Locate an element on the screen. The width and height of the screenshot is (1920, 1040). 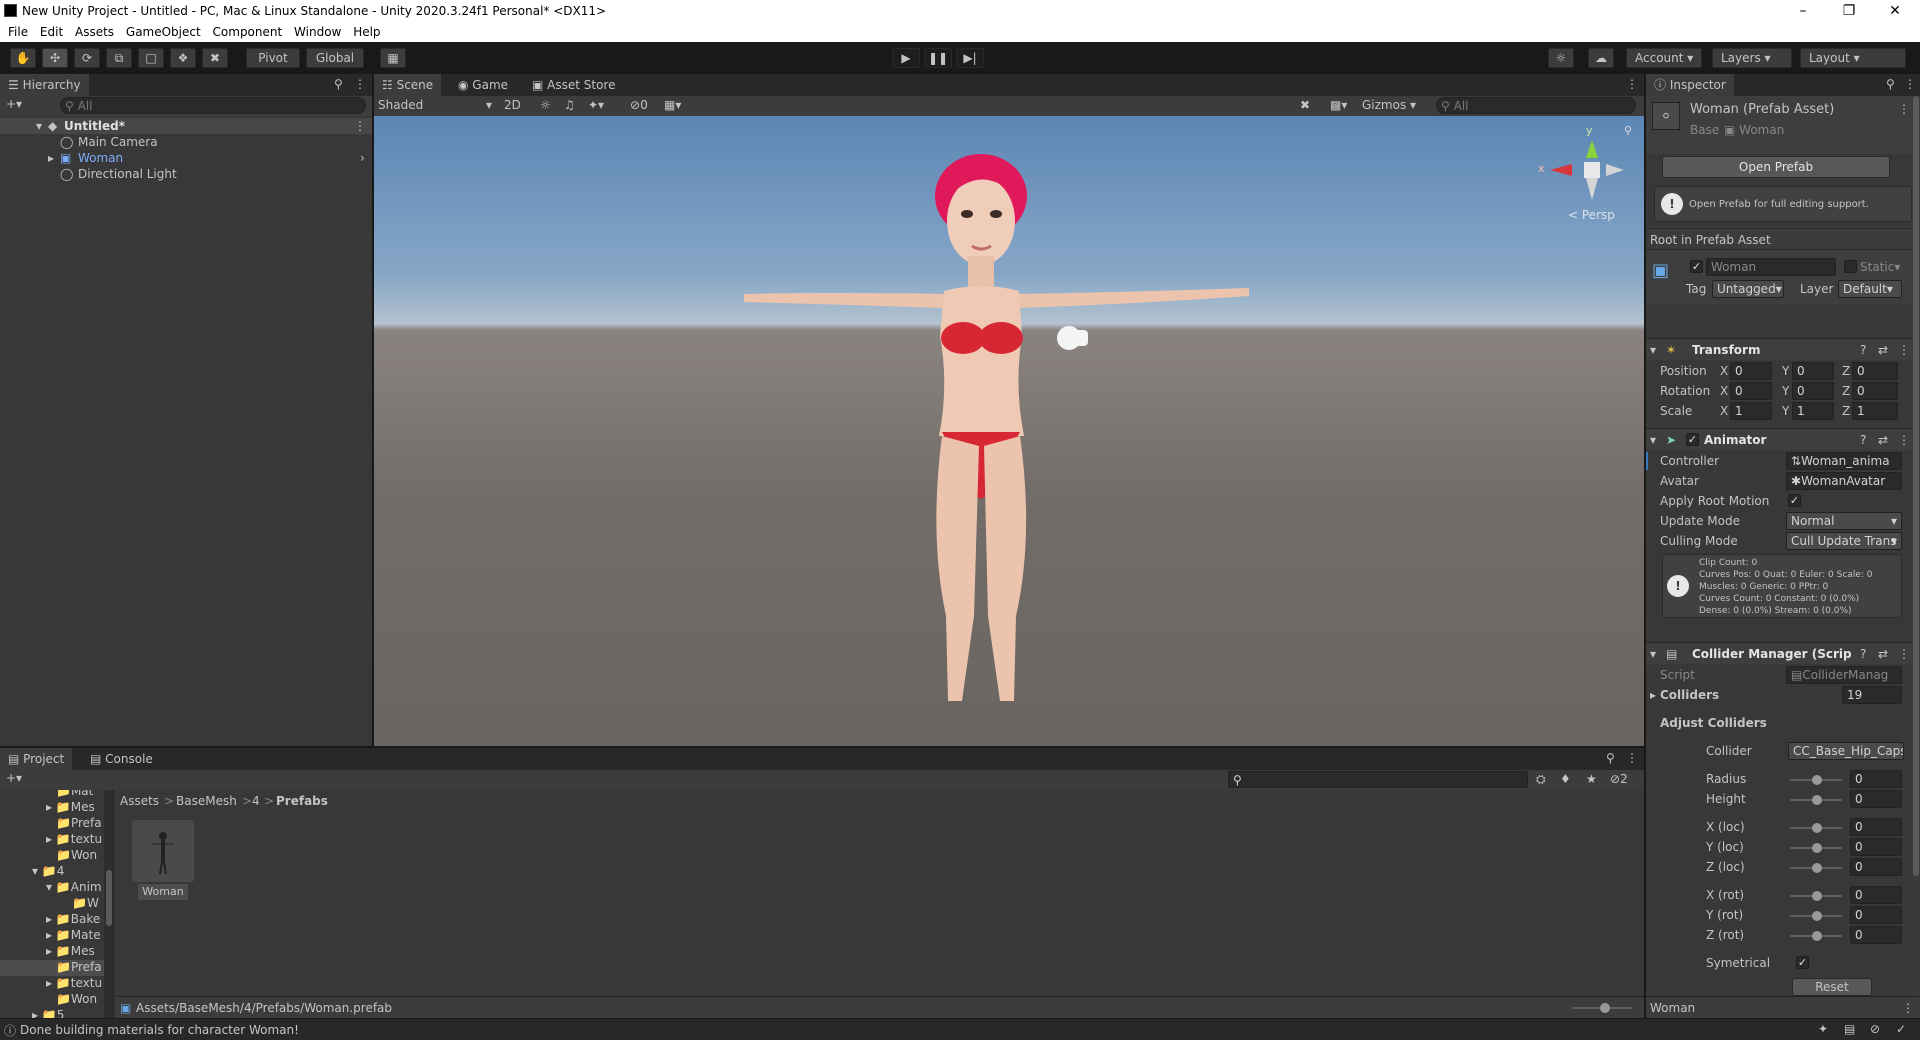
culling-mode-dropdown: Cull Update Trans ▾ is located at coordinates (1844, 541).